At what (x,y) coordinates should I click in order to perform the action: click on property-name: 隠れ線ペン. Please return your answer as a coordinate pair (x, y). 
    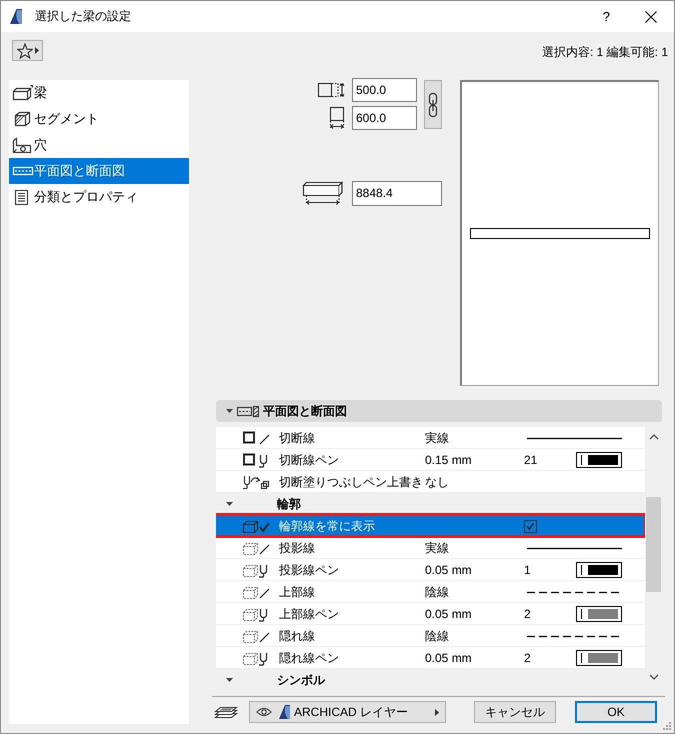
    Looking at the image, I should click on (309, 658).